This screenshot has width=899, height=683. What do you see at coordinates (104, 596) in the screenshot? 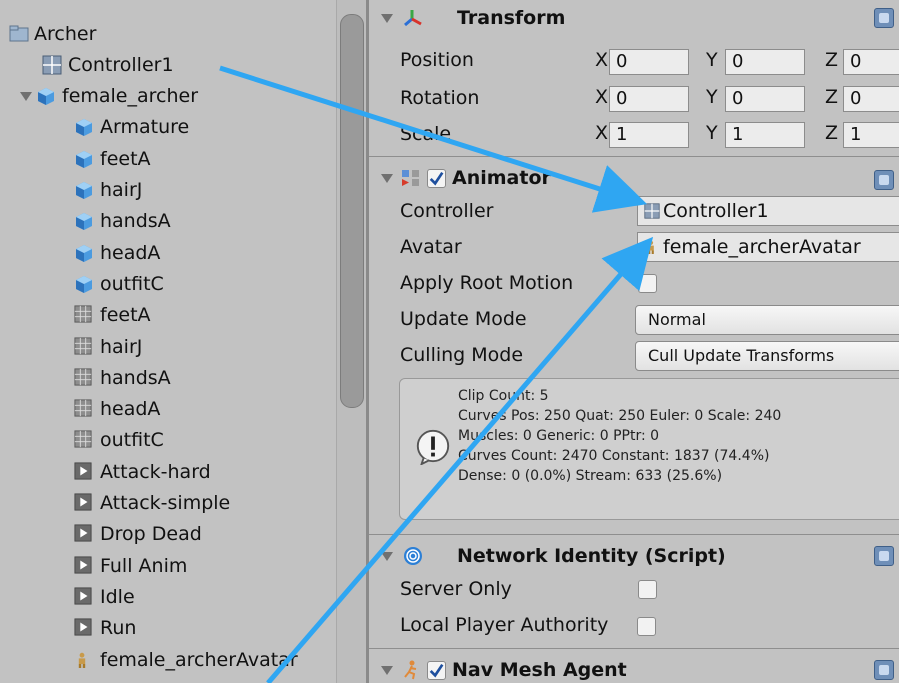
I see `hierarchy-item: Idle` at bounding box center [104, 596].